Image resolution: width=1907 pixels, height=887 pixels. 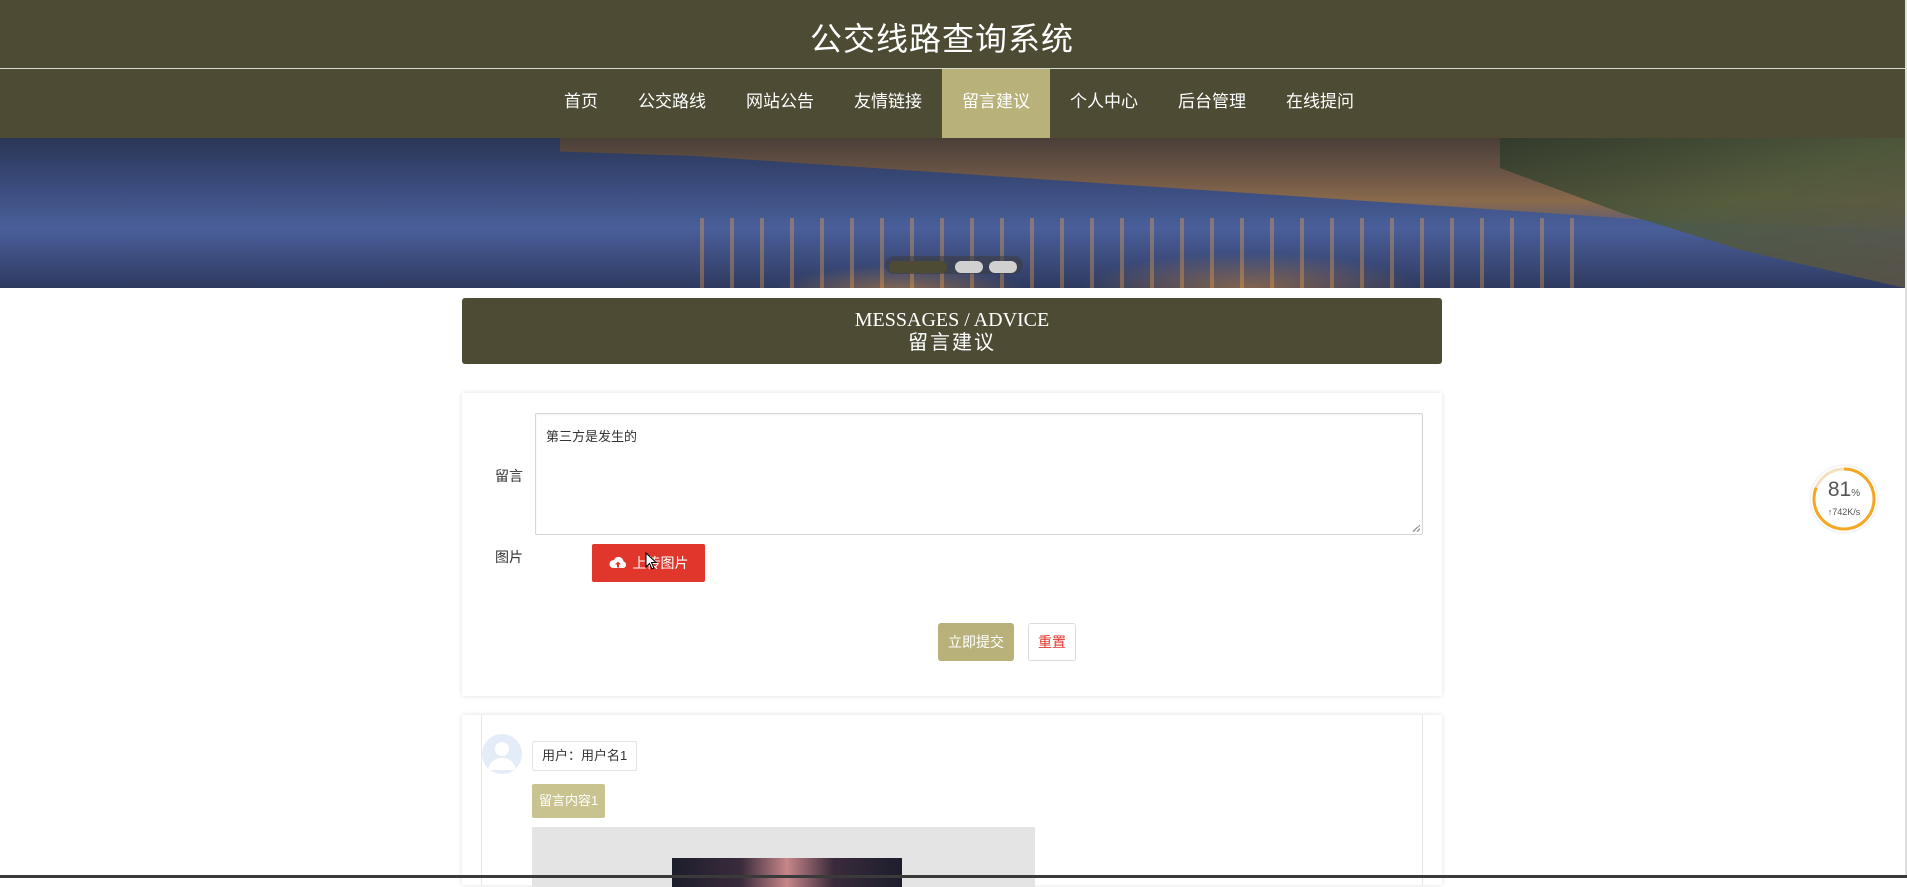 What do you see at coordinates (509, 557) in the screenshot?
I see `image-label: 图片` at bounding box center [509, 557].